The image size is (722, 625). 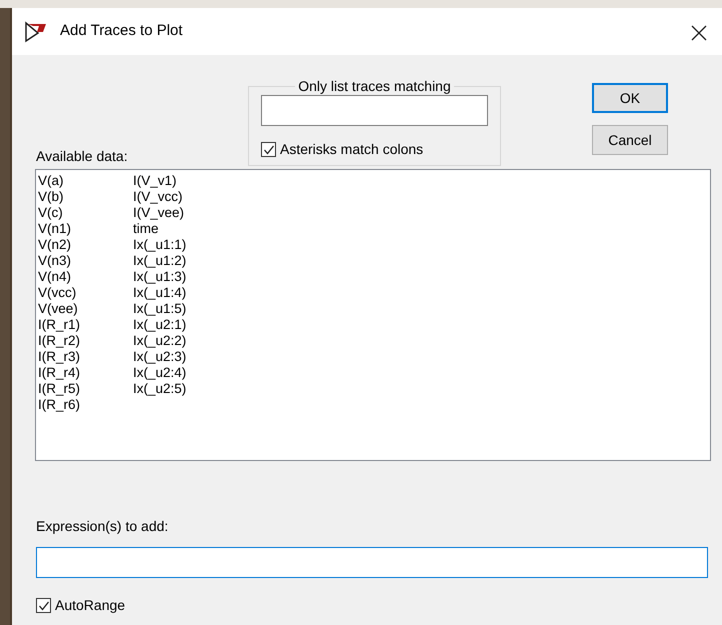 What do you see at coordinates (374, 86) in the screenshot?
I see `filter-group-label: Only list traces matching` at bounding box center [374, 86].